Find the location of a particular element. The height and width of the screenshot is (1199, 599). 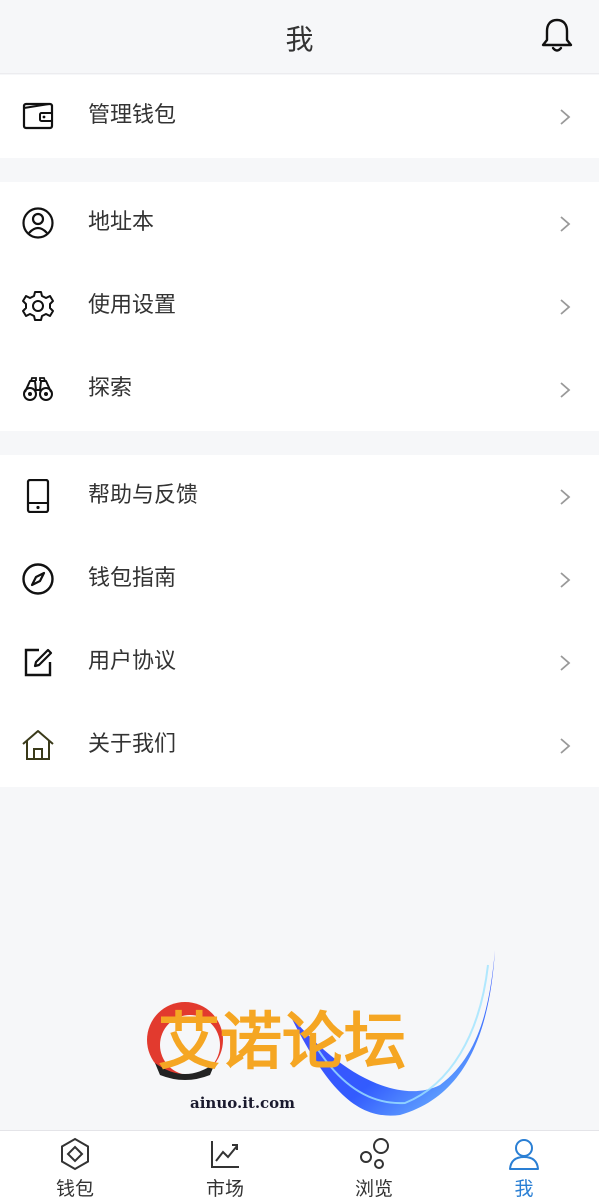

tab-market: 市场 is located at coordinates (225, 1165).